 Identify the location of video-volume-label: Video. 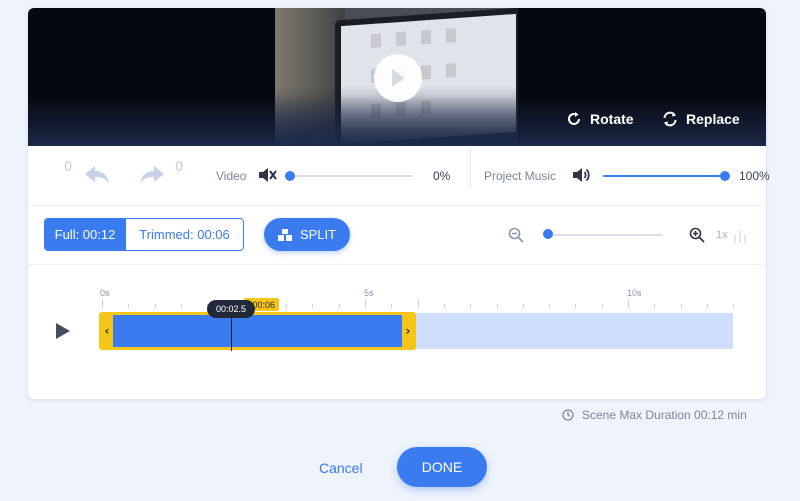
(231, 176).